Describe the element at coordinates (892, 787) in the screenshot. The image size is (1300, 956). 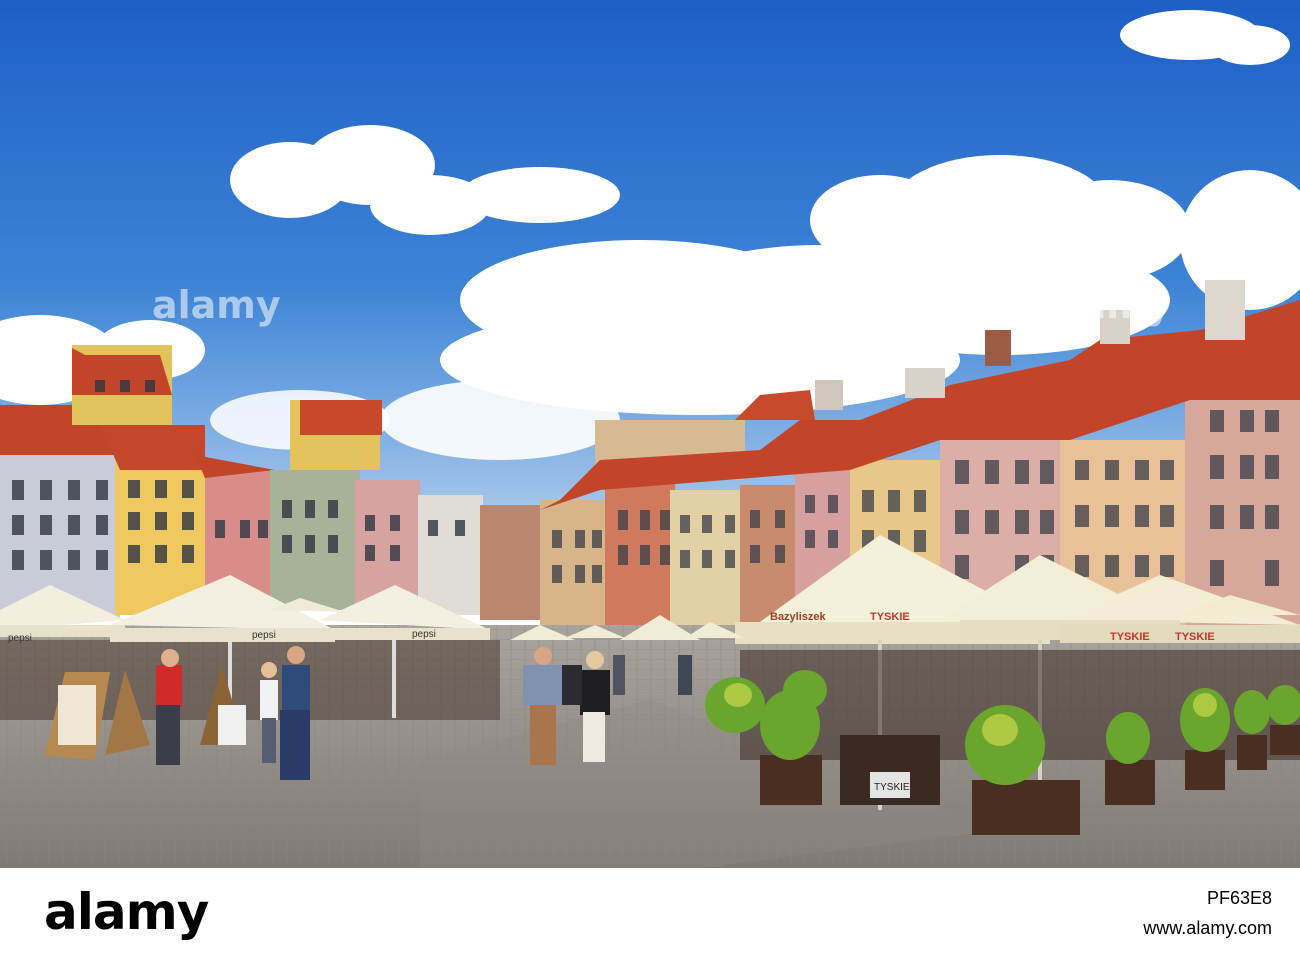
I see `fence-sign: TYSKIE` at that location.